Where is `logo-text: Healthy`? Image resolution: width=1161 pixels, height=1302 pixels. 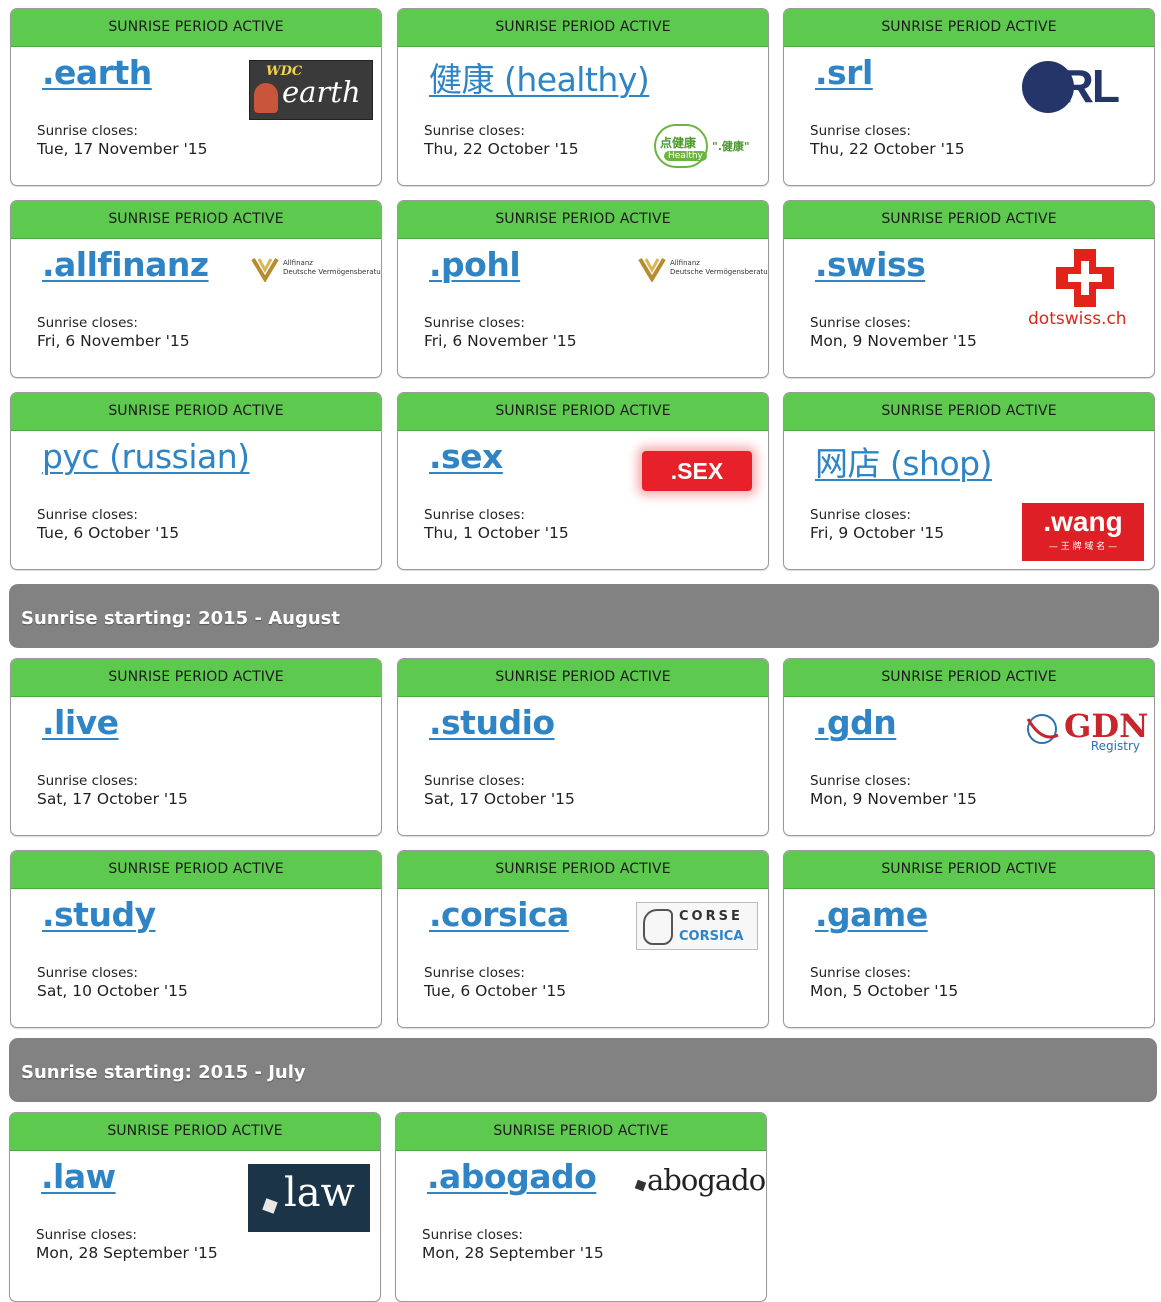 logo-text: Healthy is located at coordinates (685, 156).